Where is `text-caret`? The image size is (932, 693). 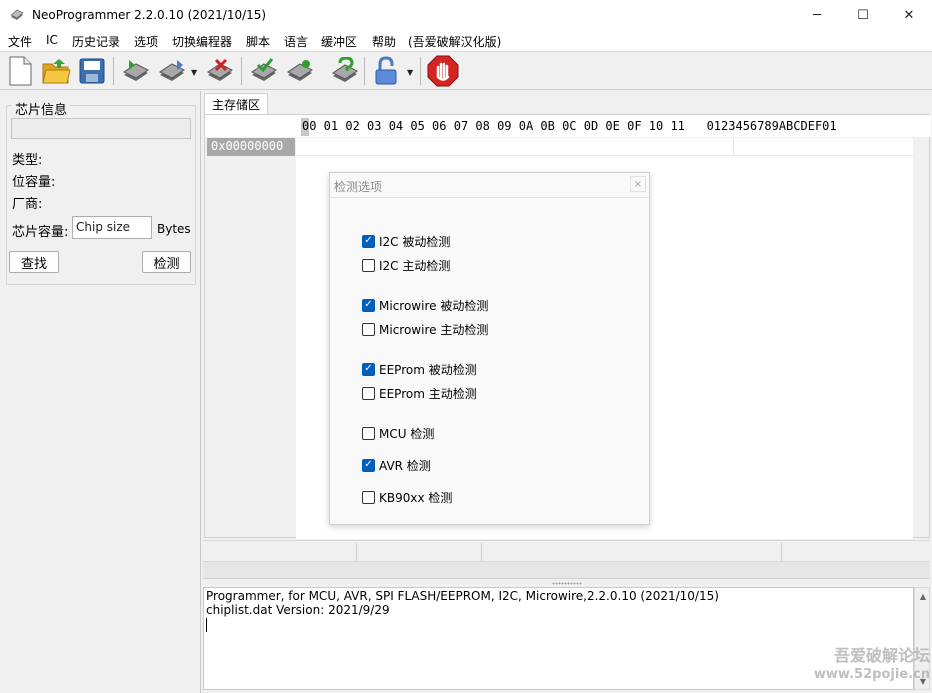
text-caret is located at coordinates (206, 625).